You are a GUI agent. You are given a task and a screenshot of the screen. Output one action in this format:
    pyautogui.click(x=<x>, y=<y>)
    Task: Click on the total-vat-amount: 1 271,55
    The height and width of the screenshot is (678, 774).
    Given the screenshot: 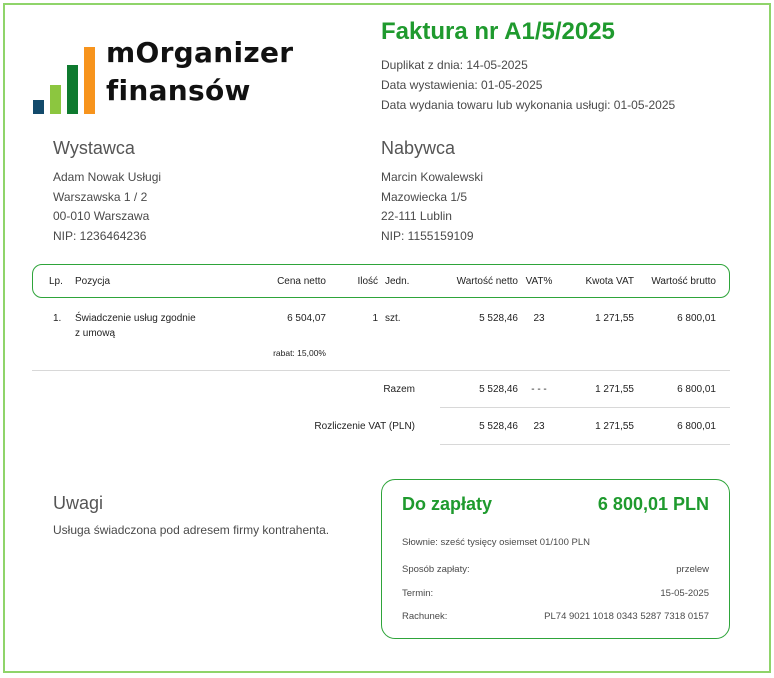 What is the action you would take?
    pyautogui.click(x=614, y=389)
    